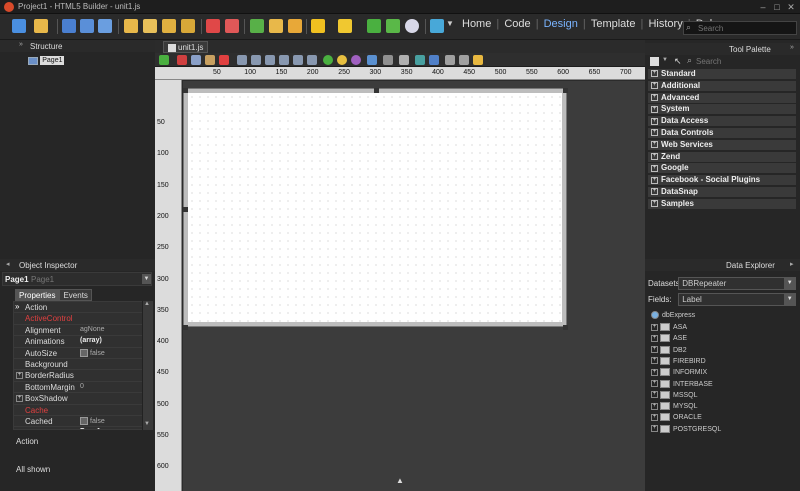  I want to click on close-icon: ✕, so click(791, 7).